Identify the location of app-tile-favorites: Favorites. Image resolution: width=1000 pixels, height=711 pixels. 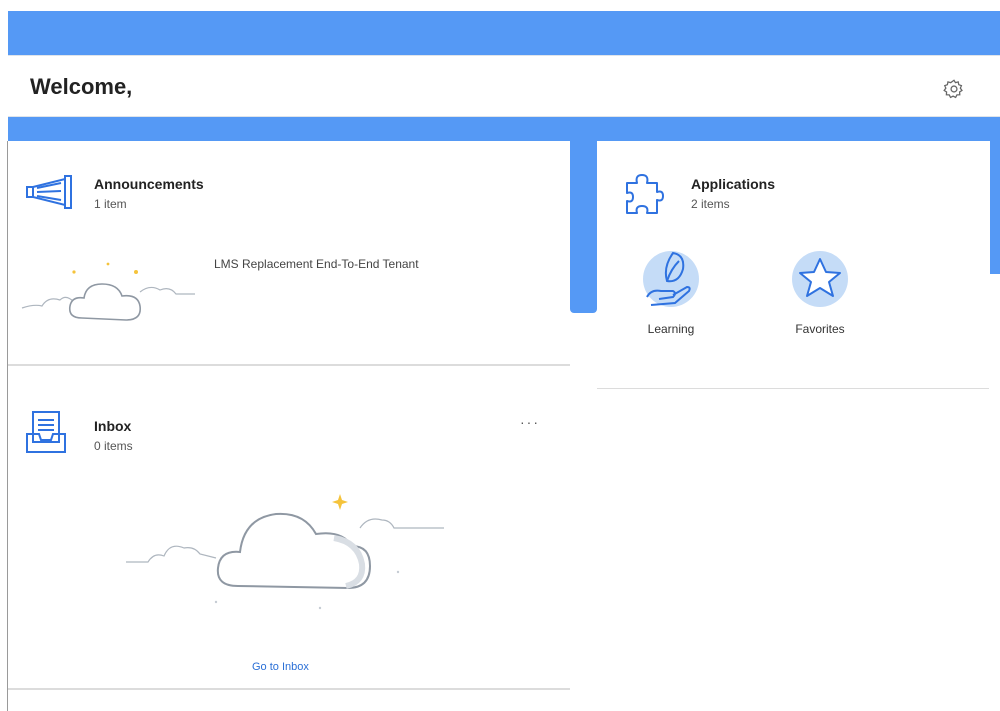
(820, 291).